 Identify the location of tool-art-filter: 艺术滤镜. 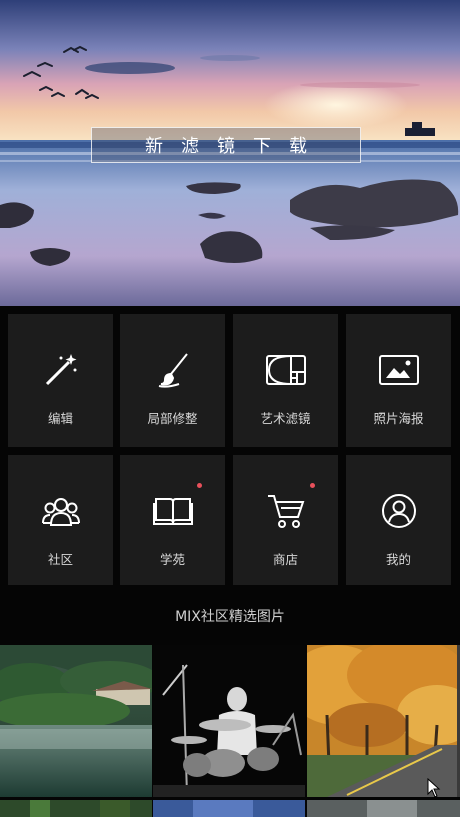
(285, 380).